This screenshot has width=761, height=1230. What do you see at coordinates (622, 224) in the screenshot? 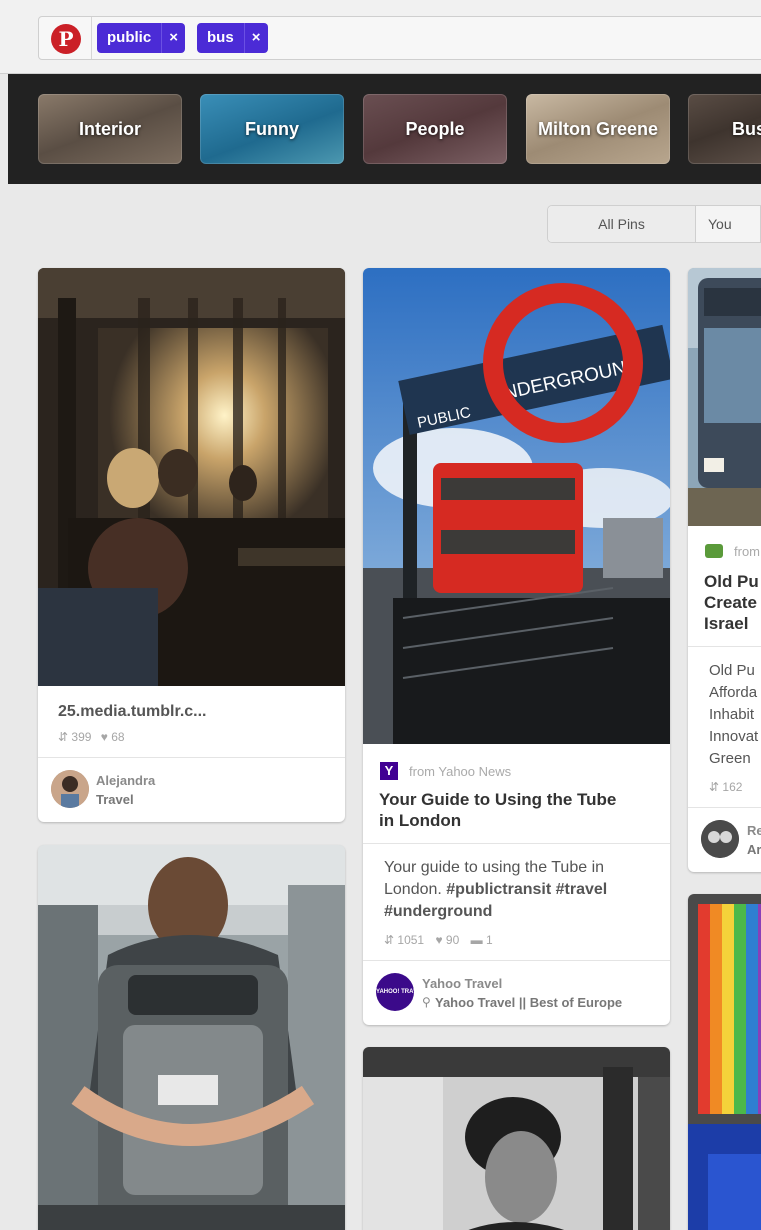
I see `all-pins-tab: All Pins` at bounding box center [622, 224].